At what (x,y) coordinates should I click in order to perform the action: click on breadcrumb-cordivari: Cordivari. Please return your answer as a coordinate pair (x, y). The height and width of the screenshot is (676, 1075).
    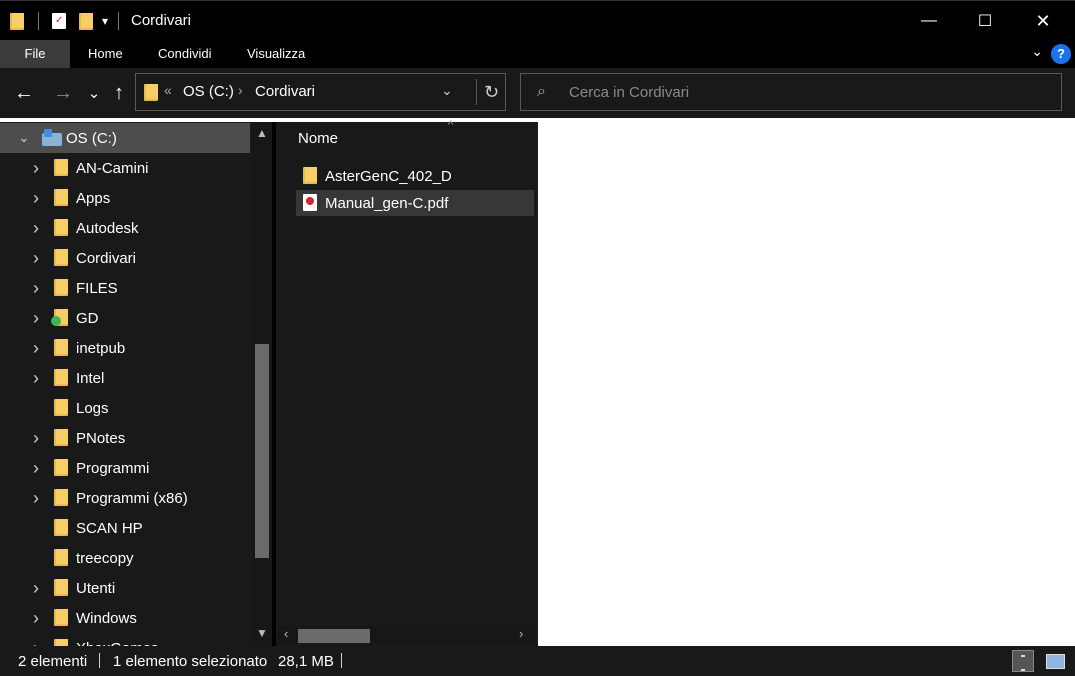
    Looking at the image, I should click on (285, 91).